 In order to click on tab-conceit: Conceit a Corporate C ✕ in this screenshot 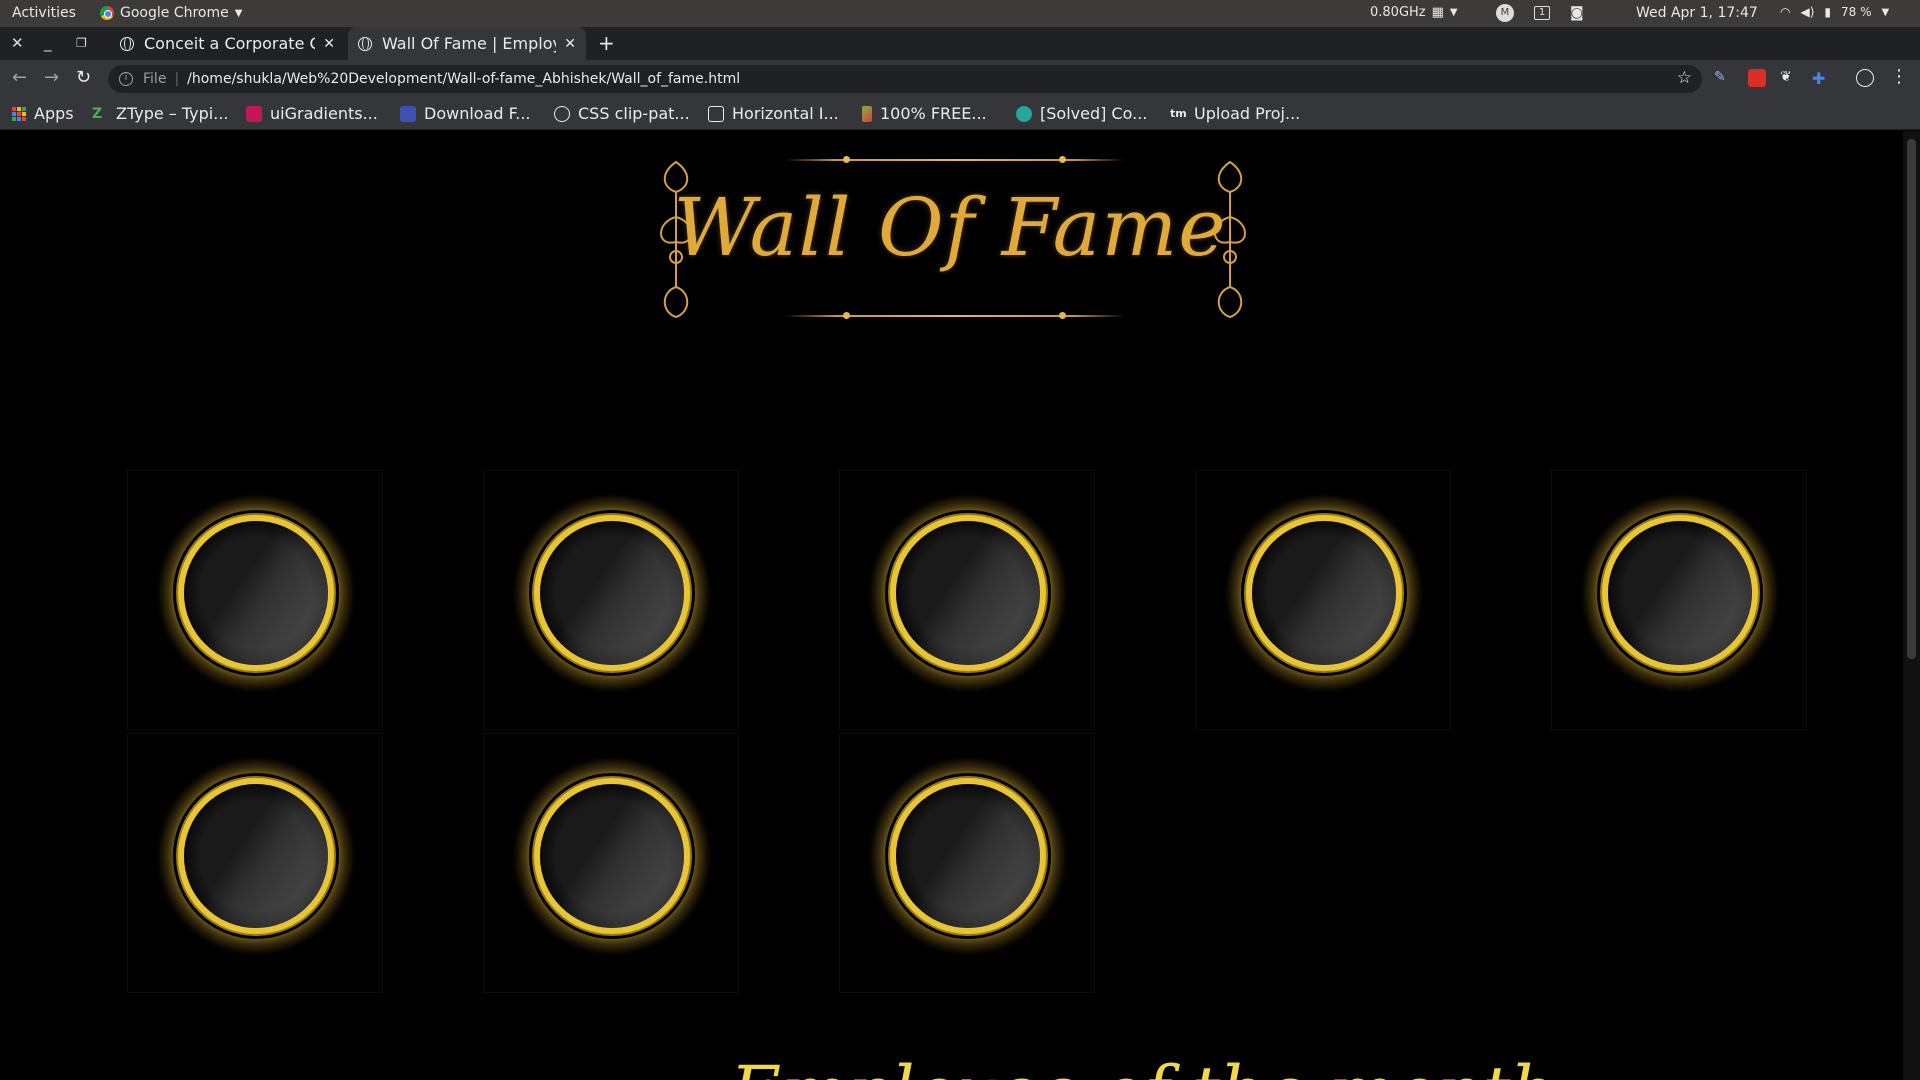, I will do `click(227, 43)`.